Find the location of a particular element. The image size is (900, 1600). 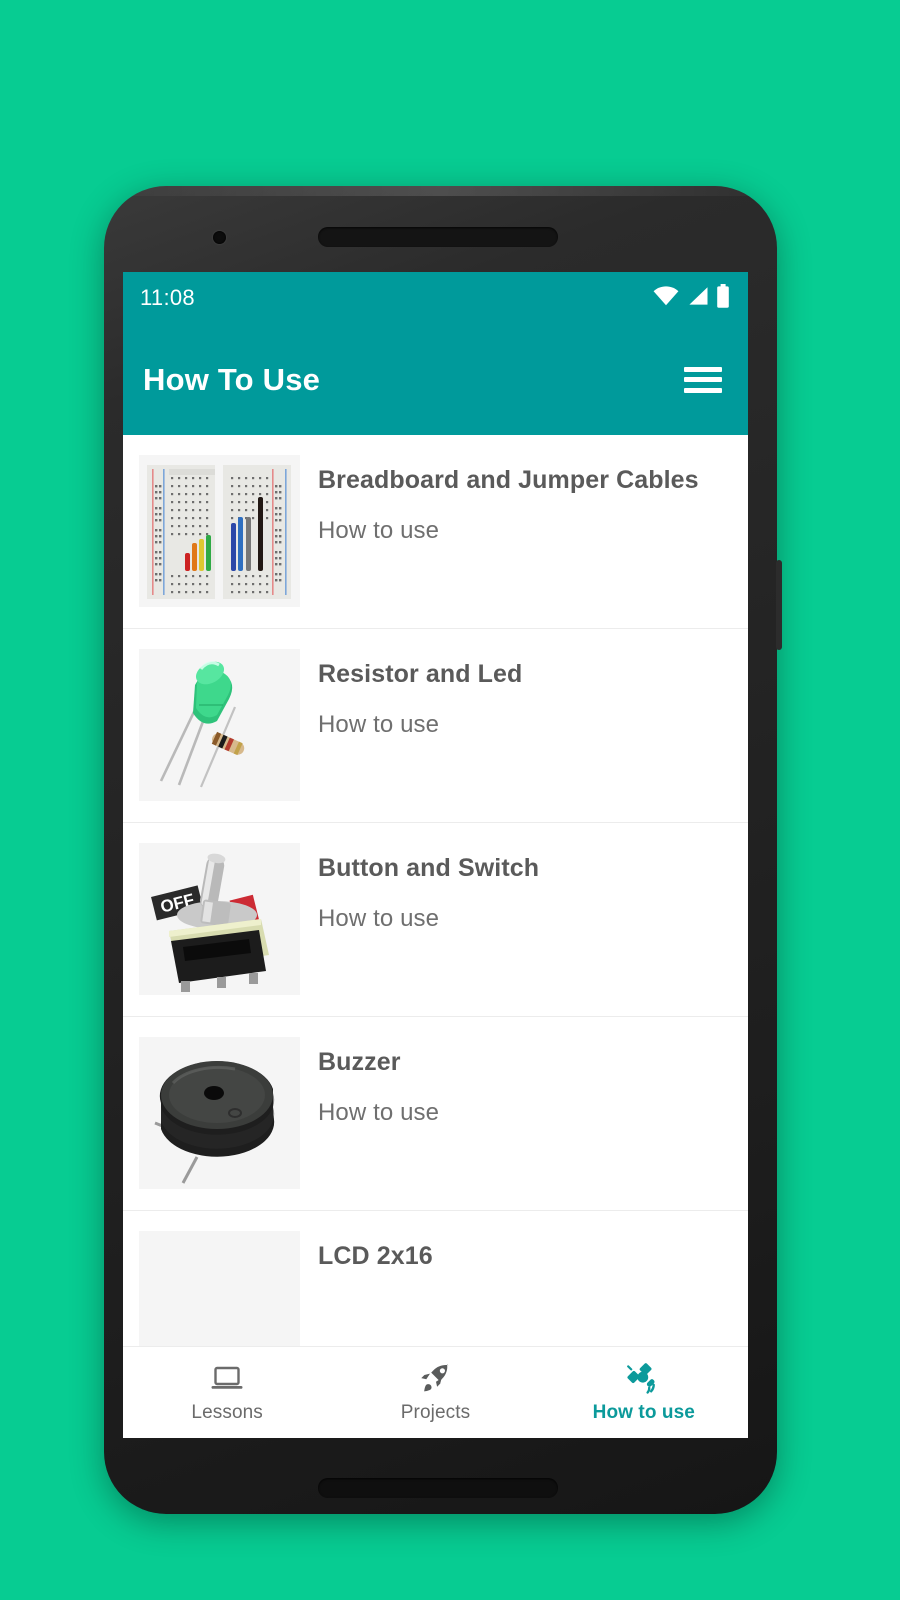

nav-item-projects: Projects is located at coordinates (435, 1392).